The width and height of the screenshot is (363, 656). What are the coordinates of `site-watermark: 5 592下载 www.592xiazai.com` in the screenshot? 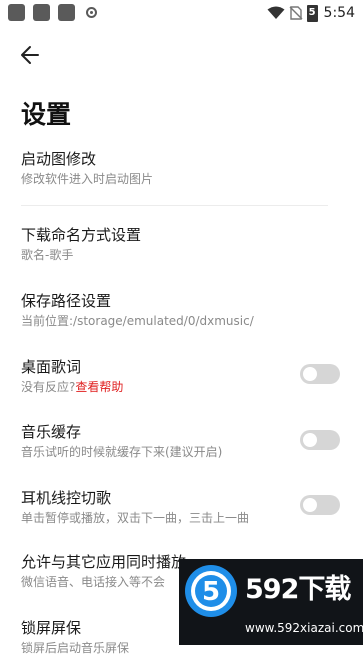 It's located at (271, 602).